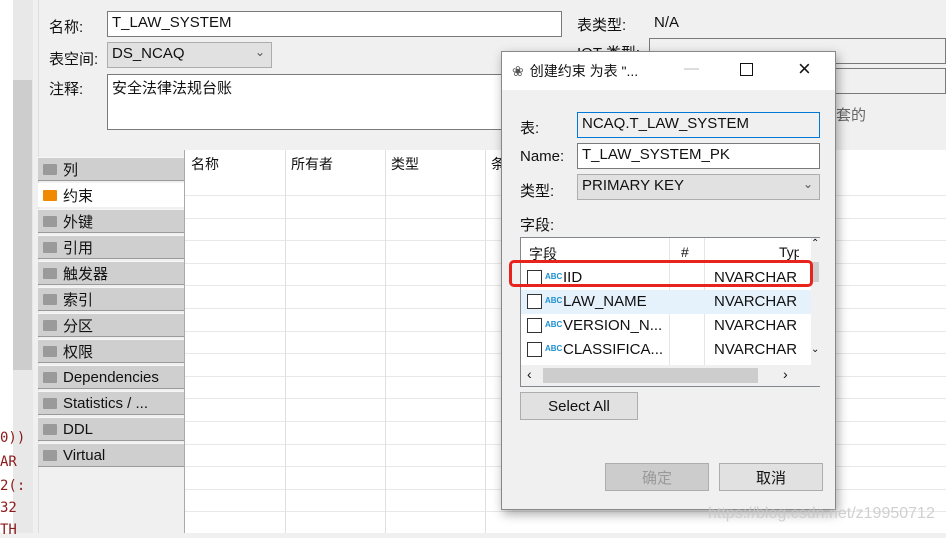 The height and width of the screenshot is (538, 946). Describe the element at coordinates (815, 301) in the screenshot. I see `vertical-scrollbar: ⌃ ⌄` at that location.